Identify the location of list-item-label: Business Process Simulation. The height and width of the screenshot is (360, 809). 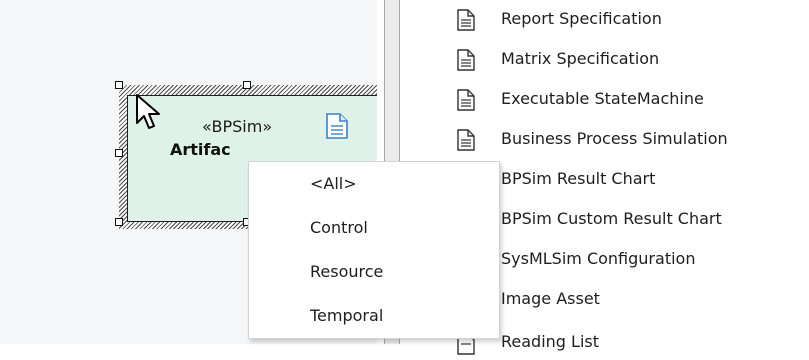
(614, 138).